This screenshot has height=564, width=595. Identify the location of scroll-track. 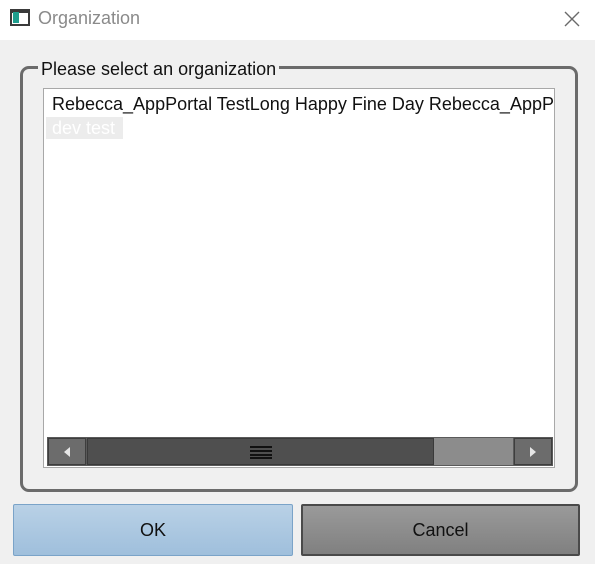
(473, 451).